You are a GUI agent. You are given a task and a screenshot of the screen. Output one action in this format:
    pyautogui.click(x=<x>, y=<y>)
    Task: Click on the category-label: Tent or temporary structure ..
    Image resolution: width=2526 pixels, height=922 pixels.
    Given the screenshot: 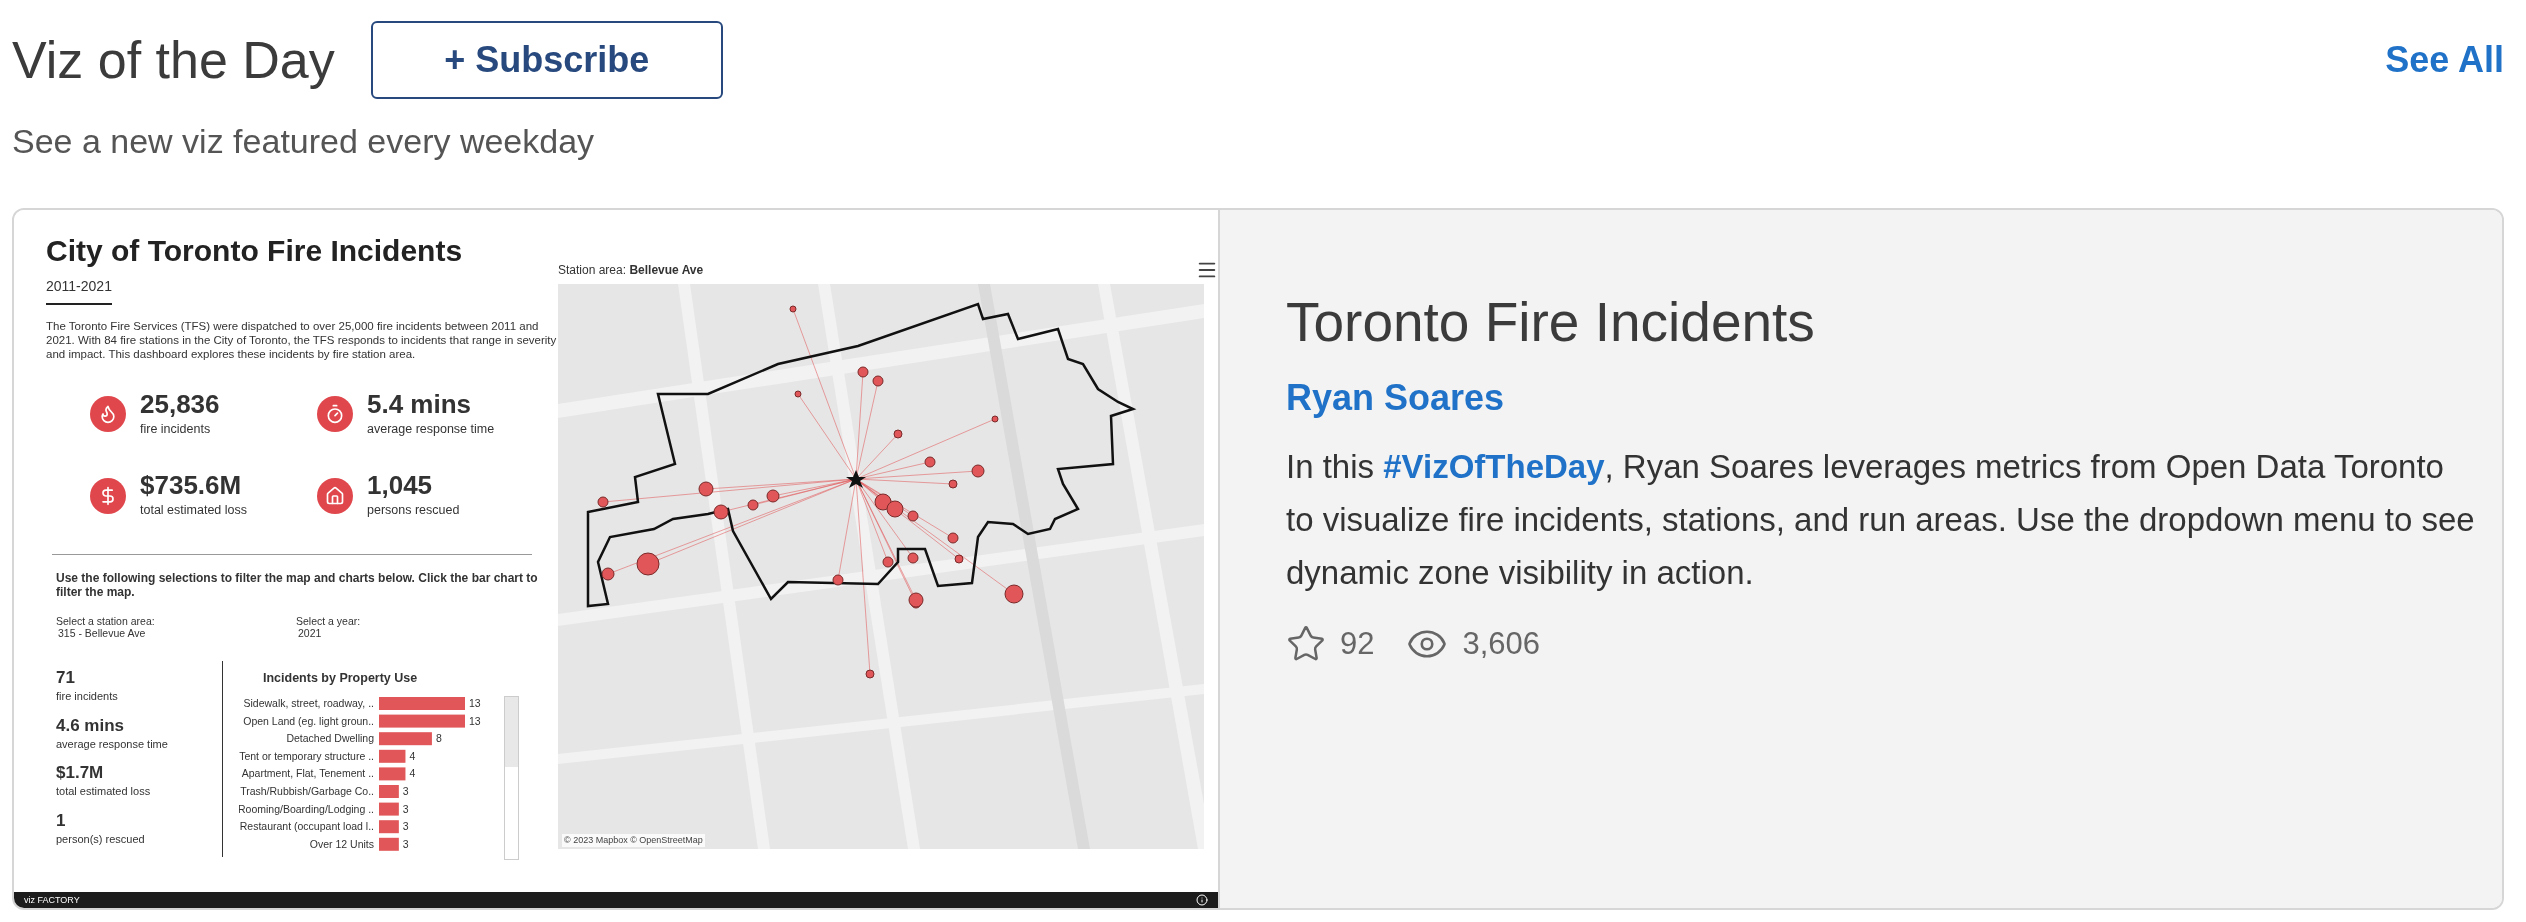 What is the action you would take?
    pyautogui.click(x=306, y=755)
    